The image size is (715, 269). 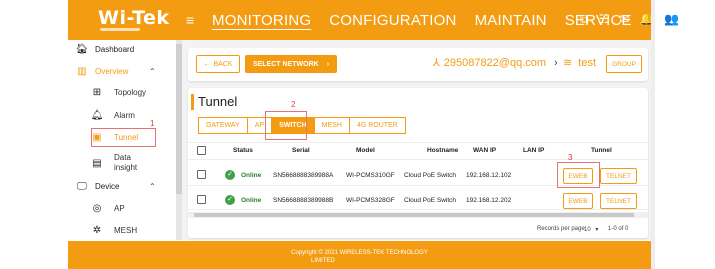 What do you see at coordinates (112, 115) in the screenshot?
I see `sidebar-item-alarm: 🔔︎ Alarm` at bounding box center [112, 115].